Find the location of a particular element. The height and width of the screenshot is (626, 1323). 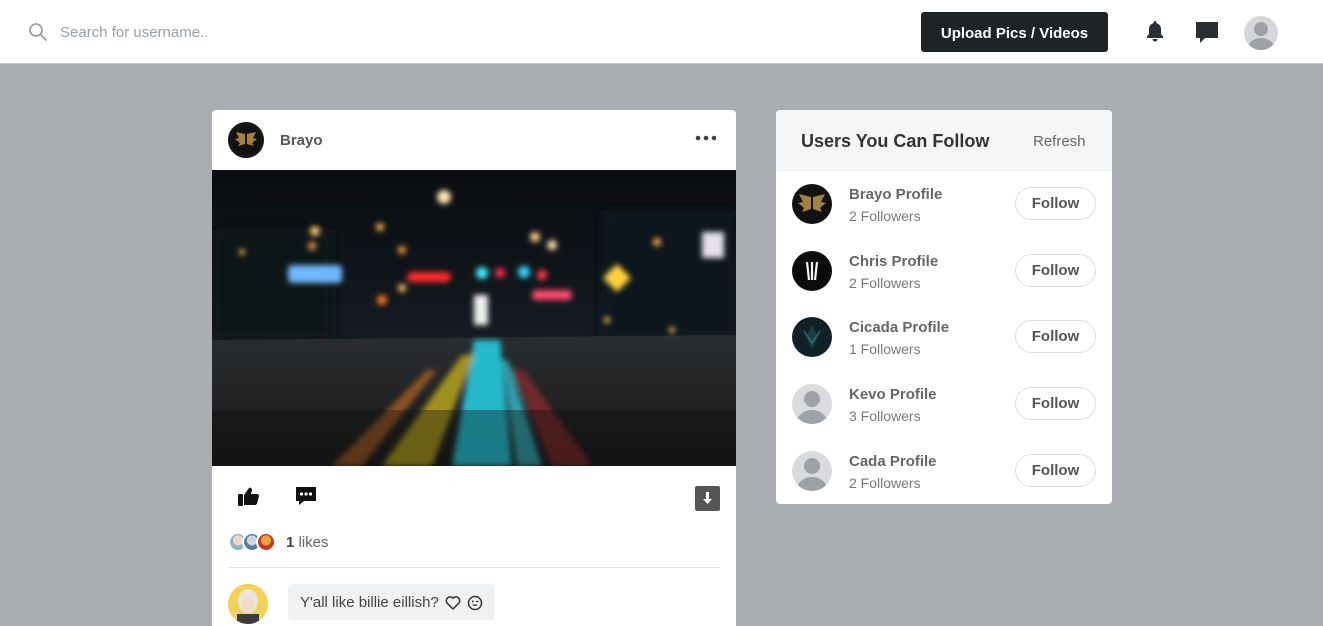

top-navbar: Upload Pics / Videos is located at coordinates (661, 32).